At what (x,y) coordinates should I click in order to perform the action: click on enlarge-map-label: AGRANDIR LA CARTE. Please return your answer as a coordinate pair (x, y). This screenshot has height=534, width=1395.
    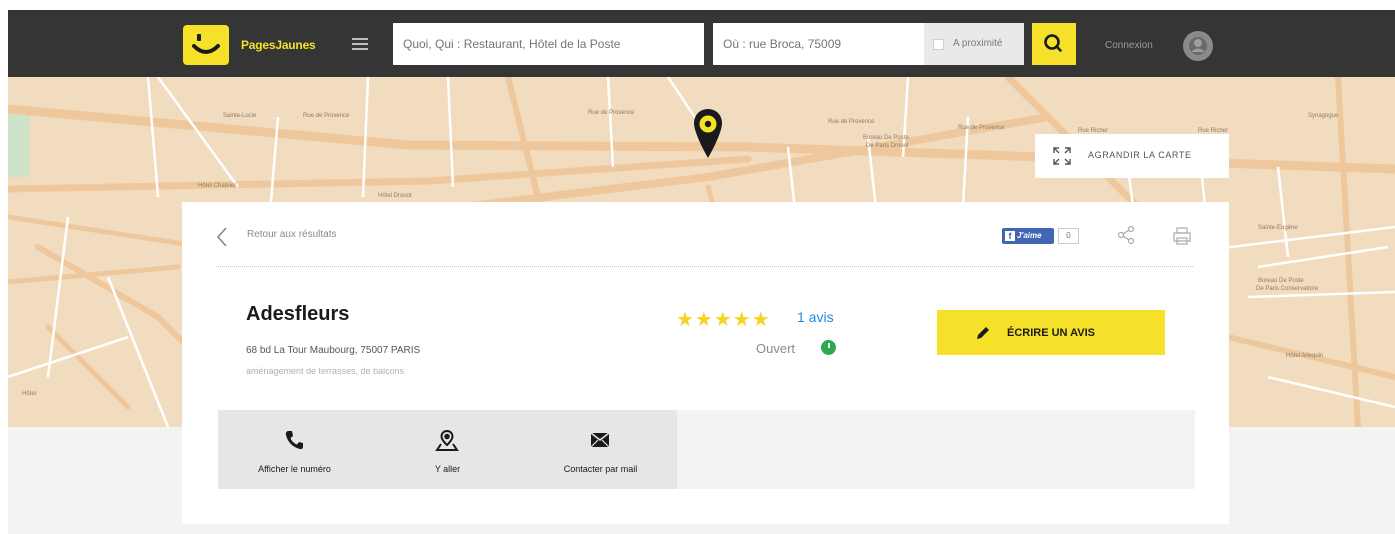
    Looking at the image, I should click on (1140, 155).